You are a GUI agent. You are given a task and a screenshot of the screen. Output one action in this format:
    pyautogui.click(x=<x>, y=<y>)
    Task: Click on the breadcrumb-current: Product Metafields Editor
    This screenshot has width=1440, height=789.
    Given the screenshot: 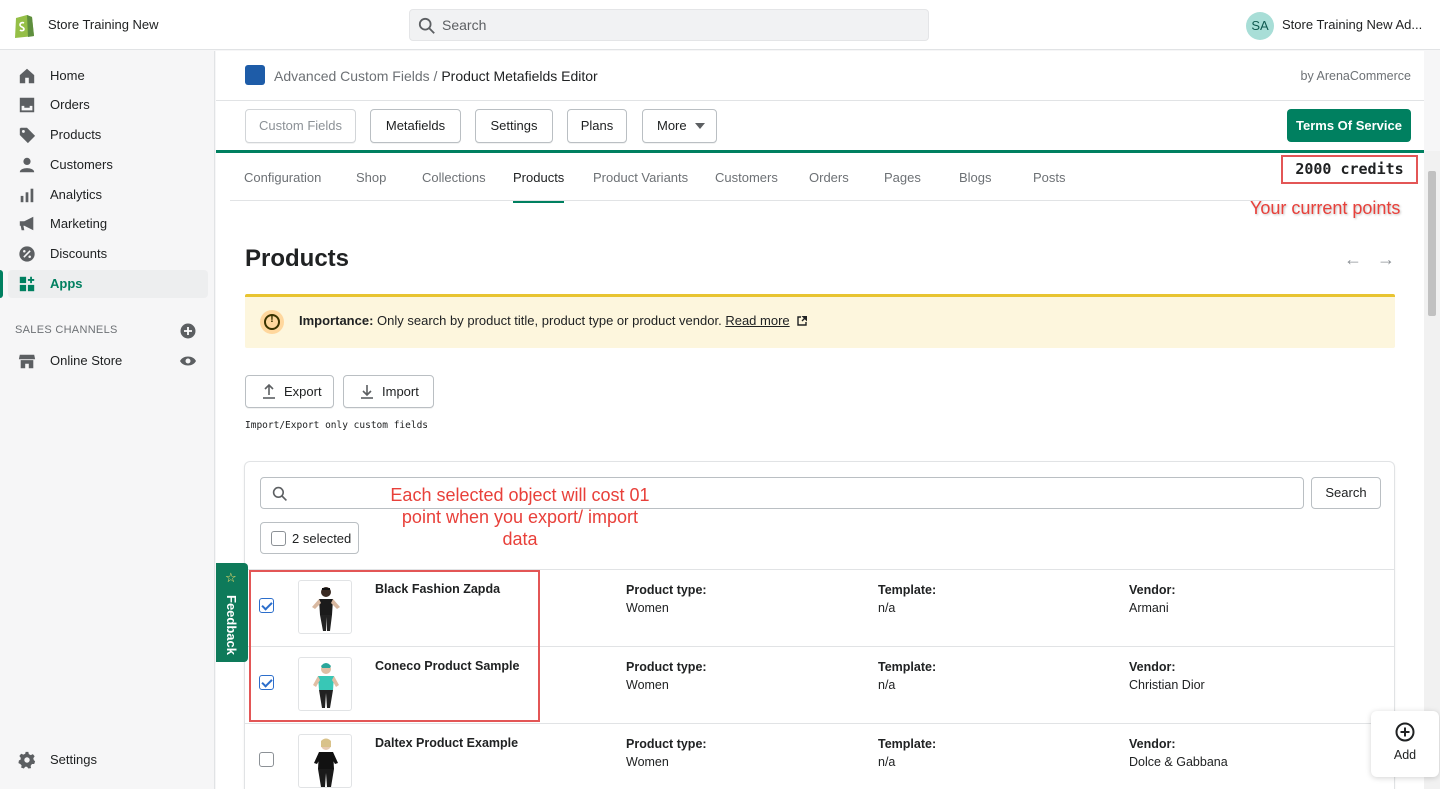 What is the action you would take?
    pyautogui.click(x=519, y=76)
    